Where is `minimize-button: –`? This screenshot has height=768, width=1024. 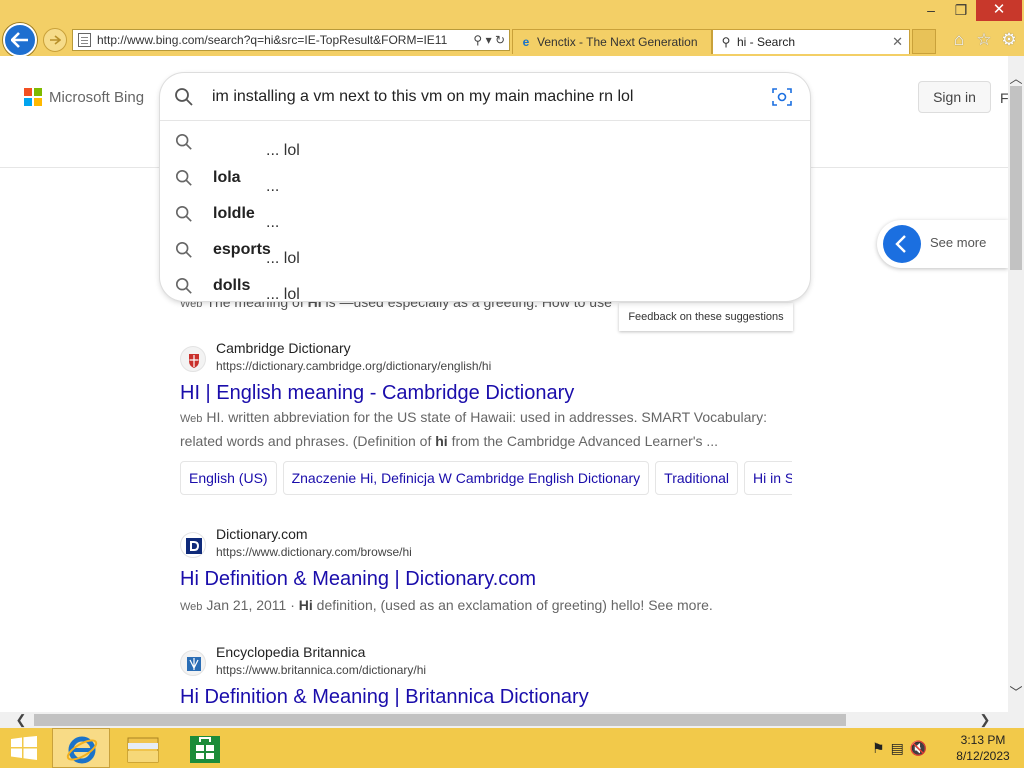
minimize-button: – is located at coordinates (931, 10).